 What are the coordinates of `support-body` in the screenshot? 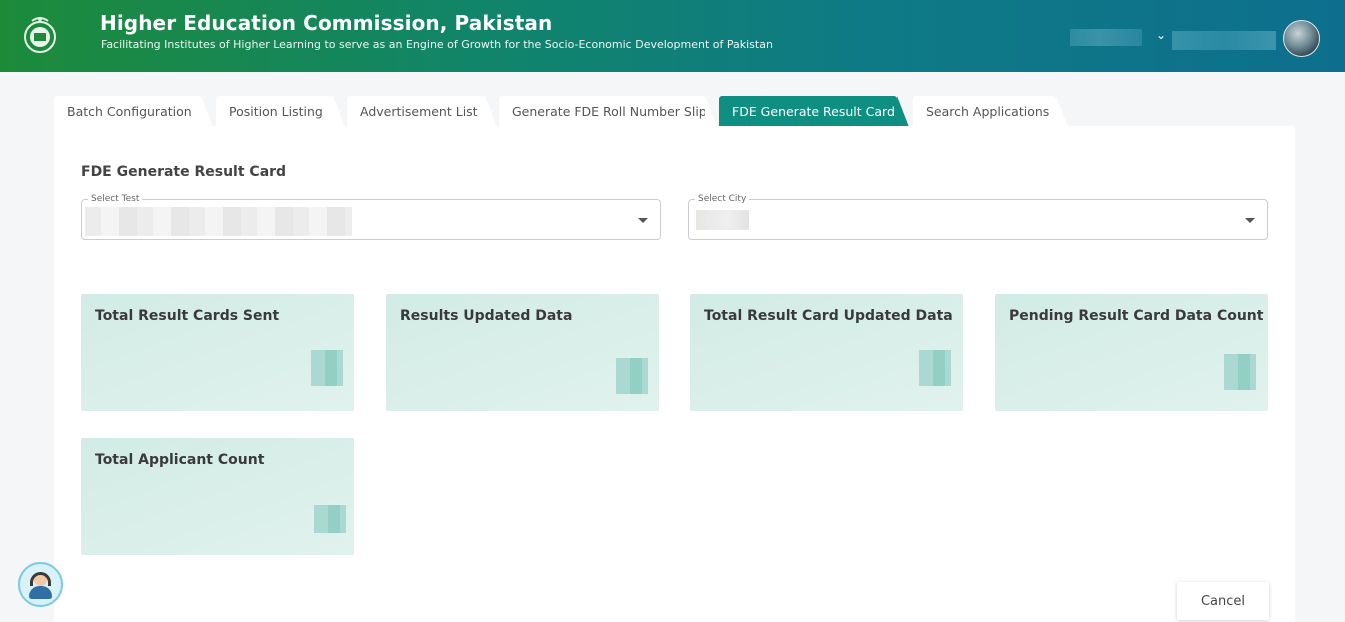 It's located at (40, 592).